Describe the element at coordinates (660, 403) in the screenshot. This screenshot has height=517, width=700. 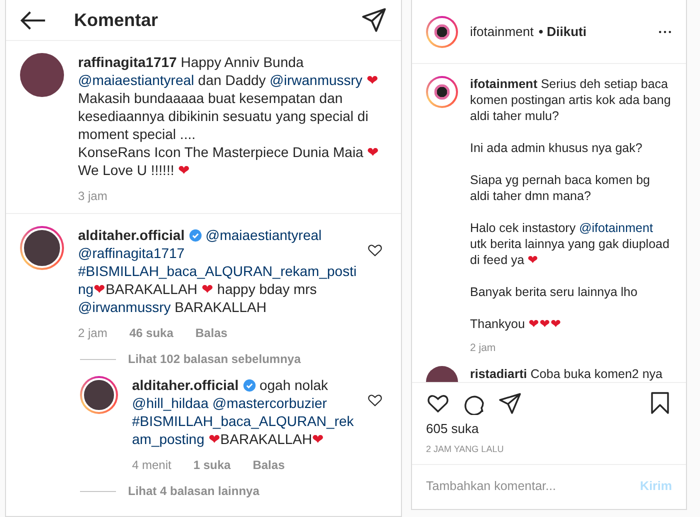
I see `bookmark-icon` at that location.